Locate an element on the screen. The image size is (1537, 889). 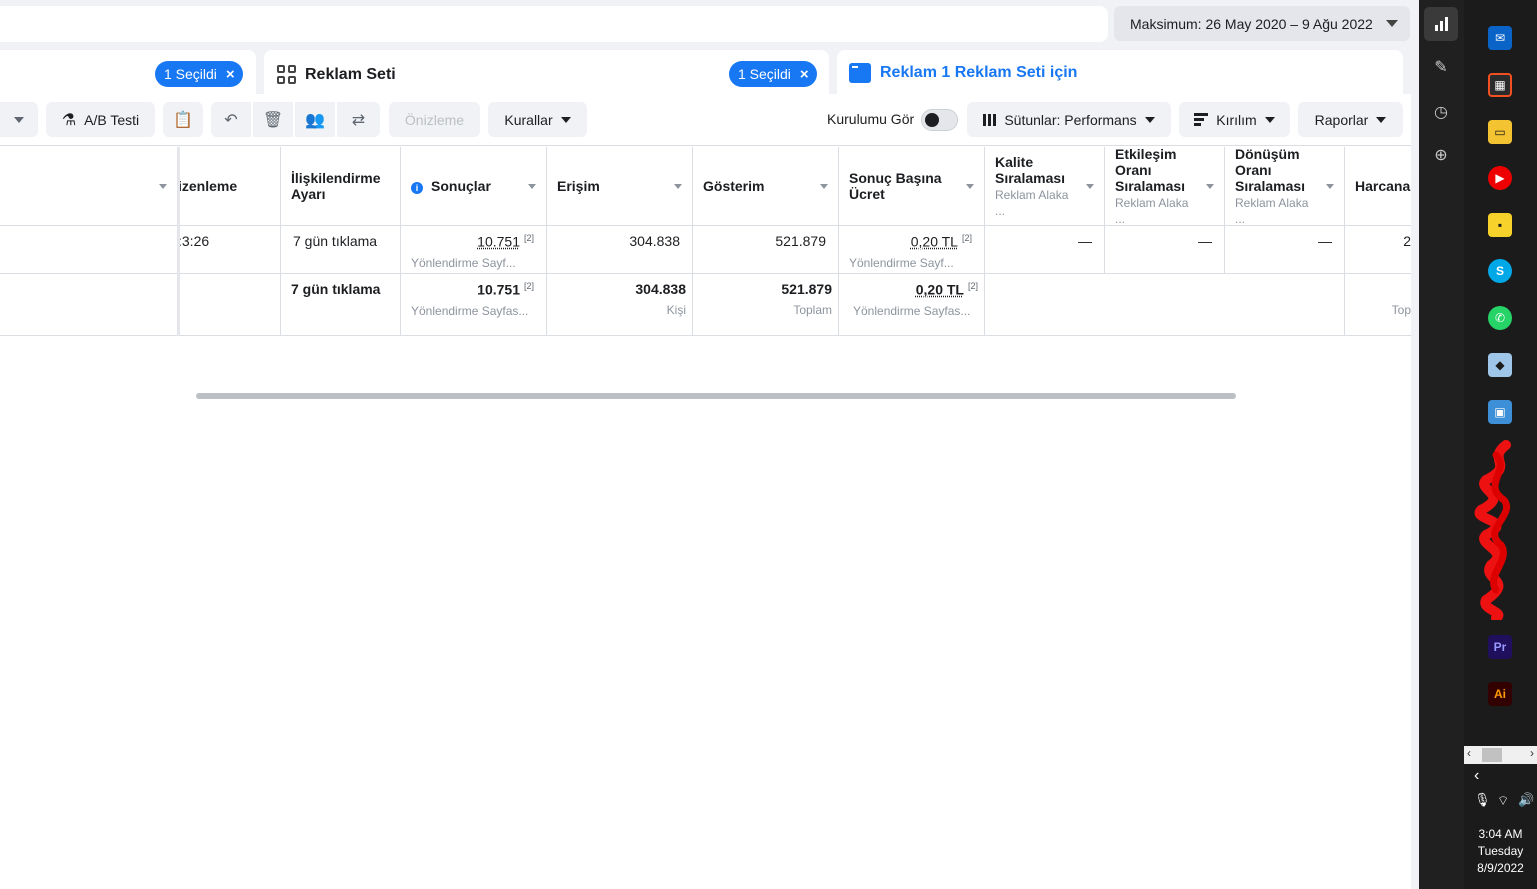
history-side-button: ◷ is located at coordinates (1441, 112).